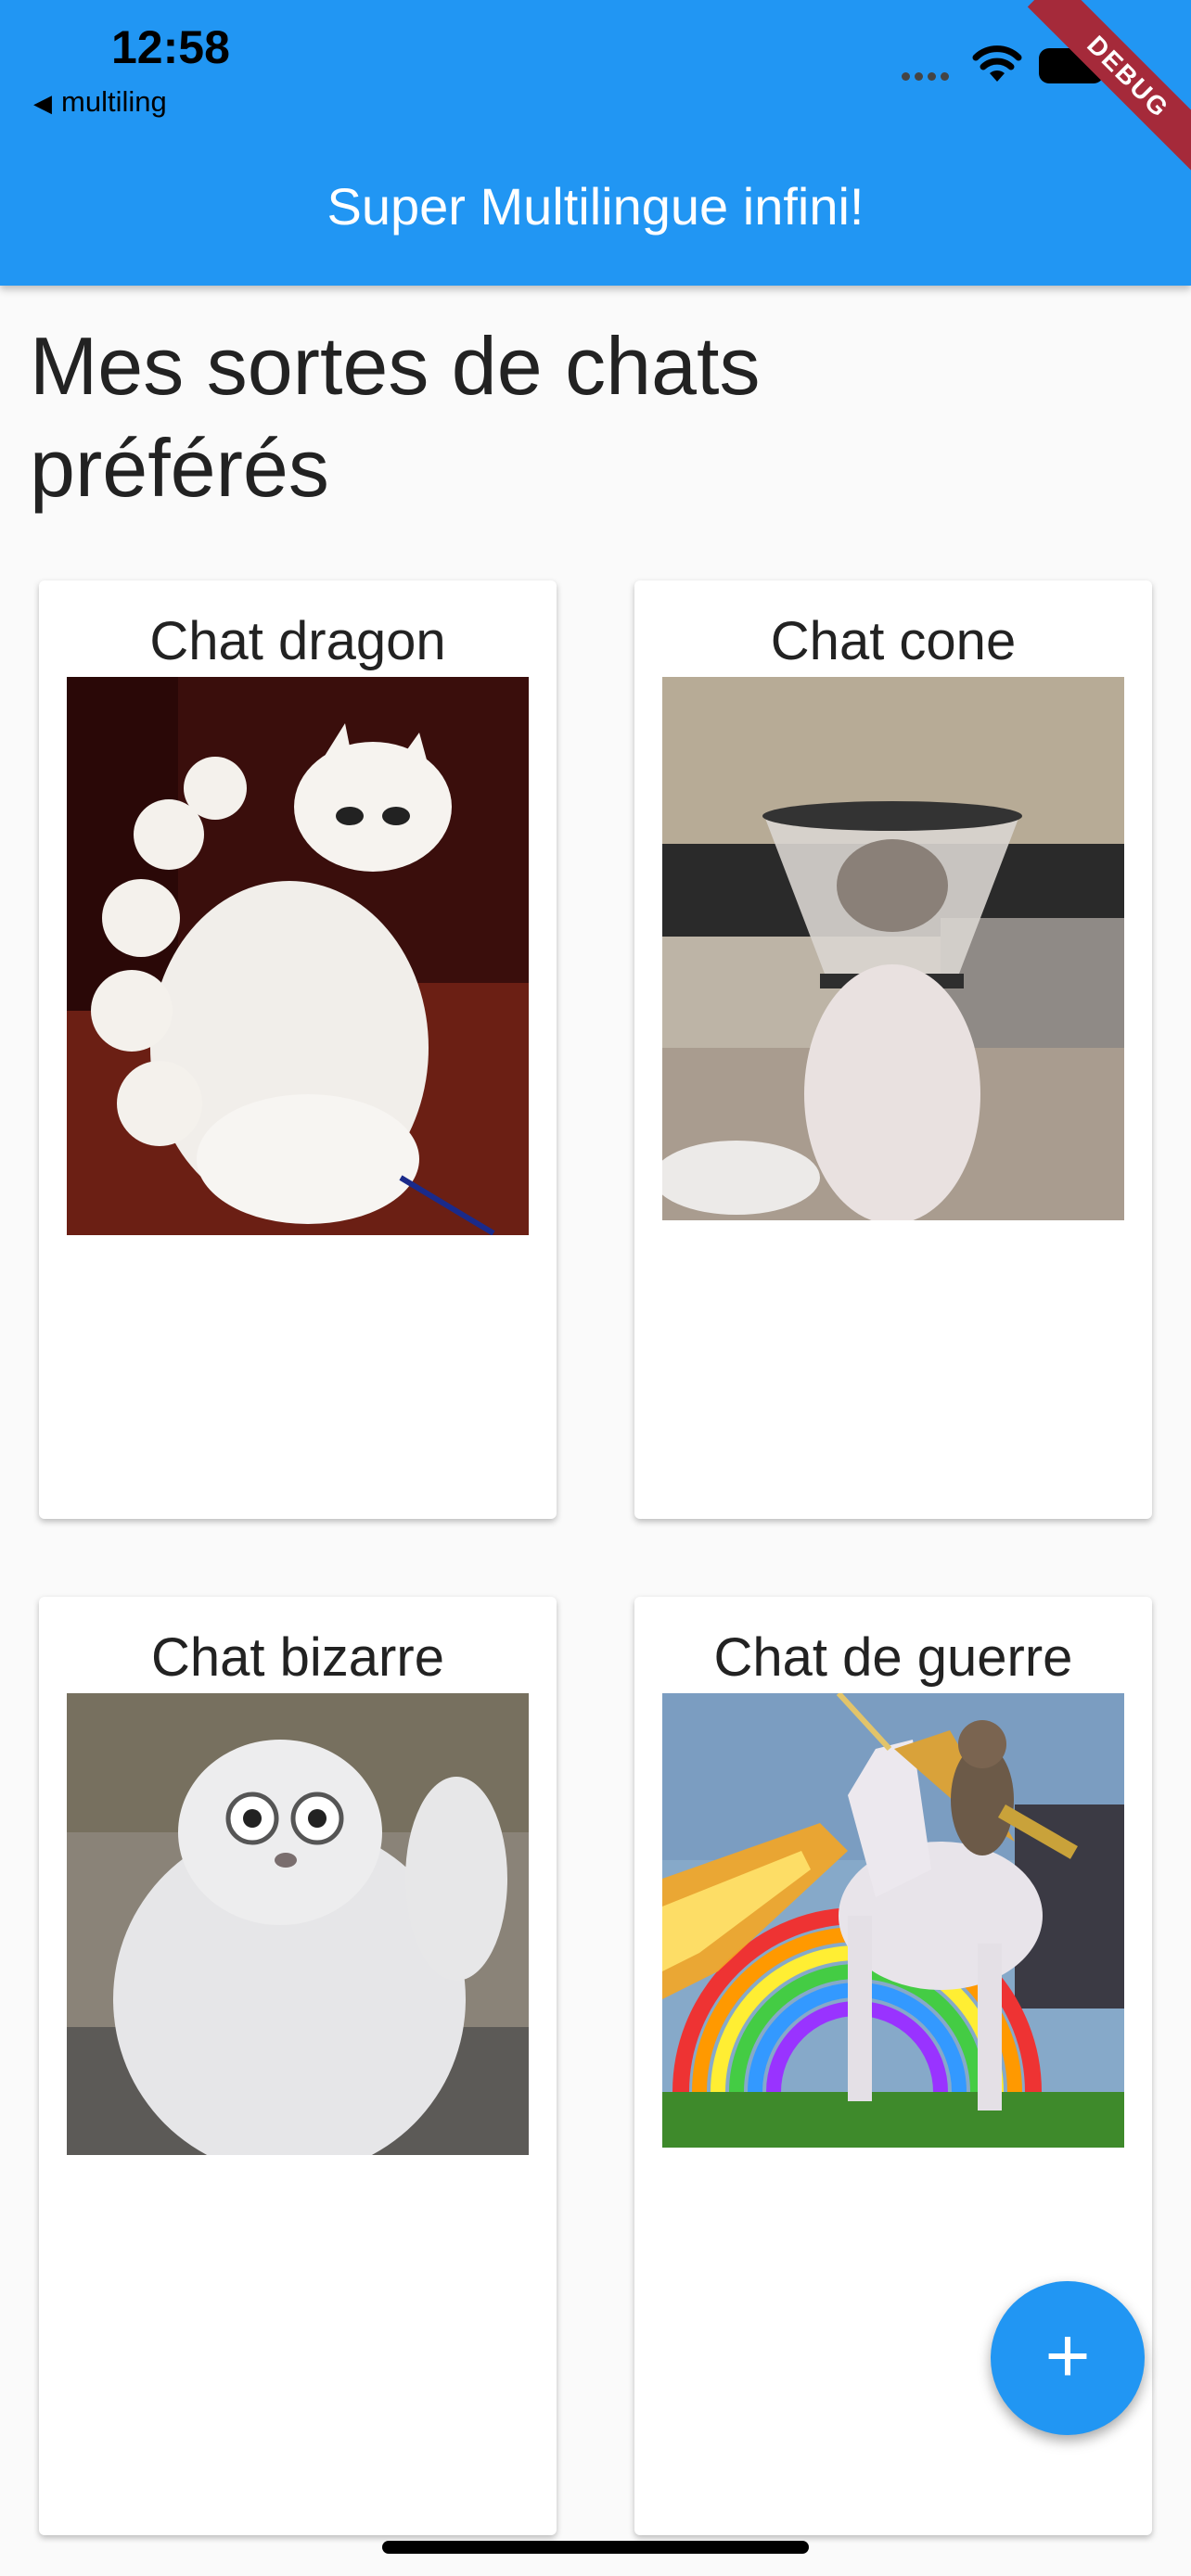 This screenshot has height=2576, width=1191. What do you see at coordinates (1109, 89) in the screenshot?
I see `debug-banner: DEBUG` at bounding box center [1109, 89].